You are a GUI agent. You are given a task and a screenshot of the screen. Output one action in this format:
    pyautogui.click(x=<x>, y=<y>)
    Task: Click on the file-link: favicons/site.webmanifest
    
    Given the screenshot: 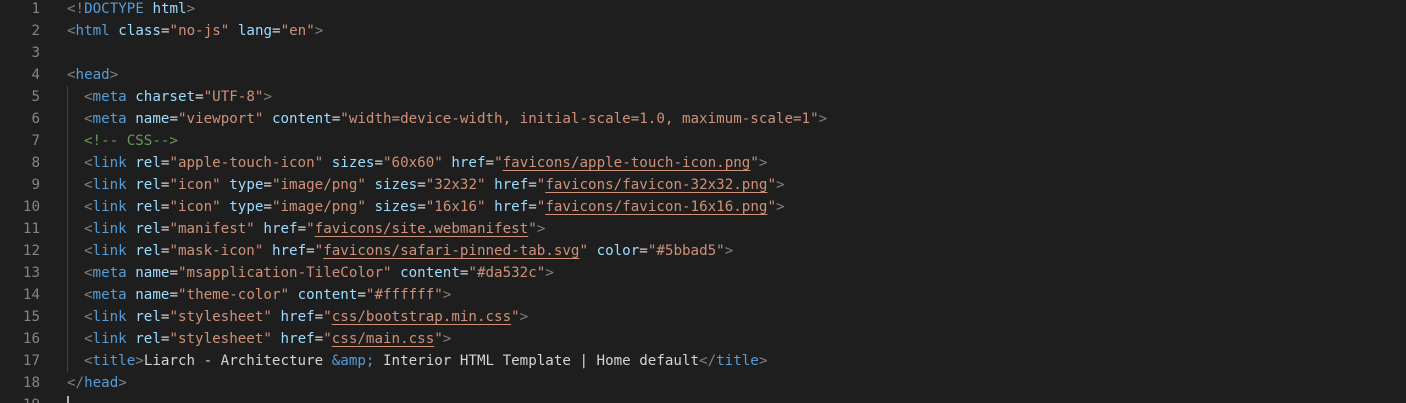 What is the action you would take?
    pyautogui.click(x=422, y=229)
    